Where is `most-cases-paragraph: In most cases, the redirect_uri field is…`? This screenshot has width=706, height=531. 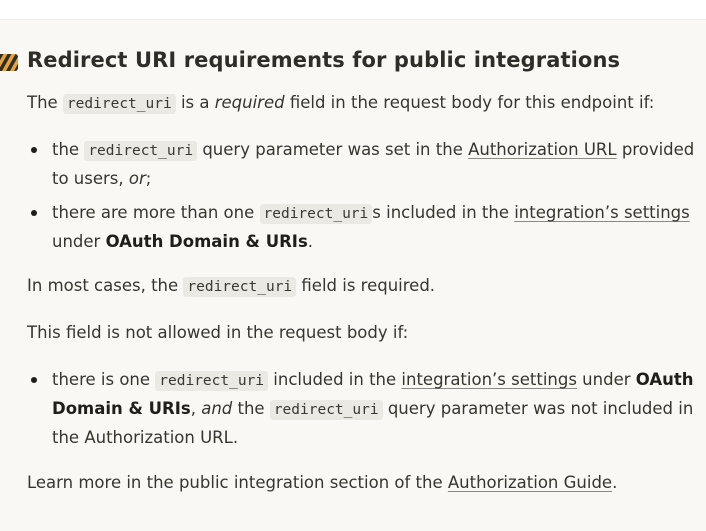 most-cases-paragraph: In most cases, the redirect_uri field is… is located at coordinates (231, 286).